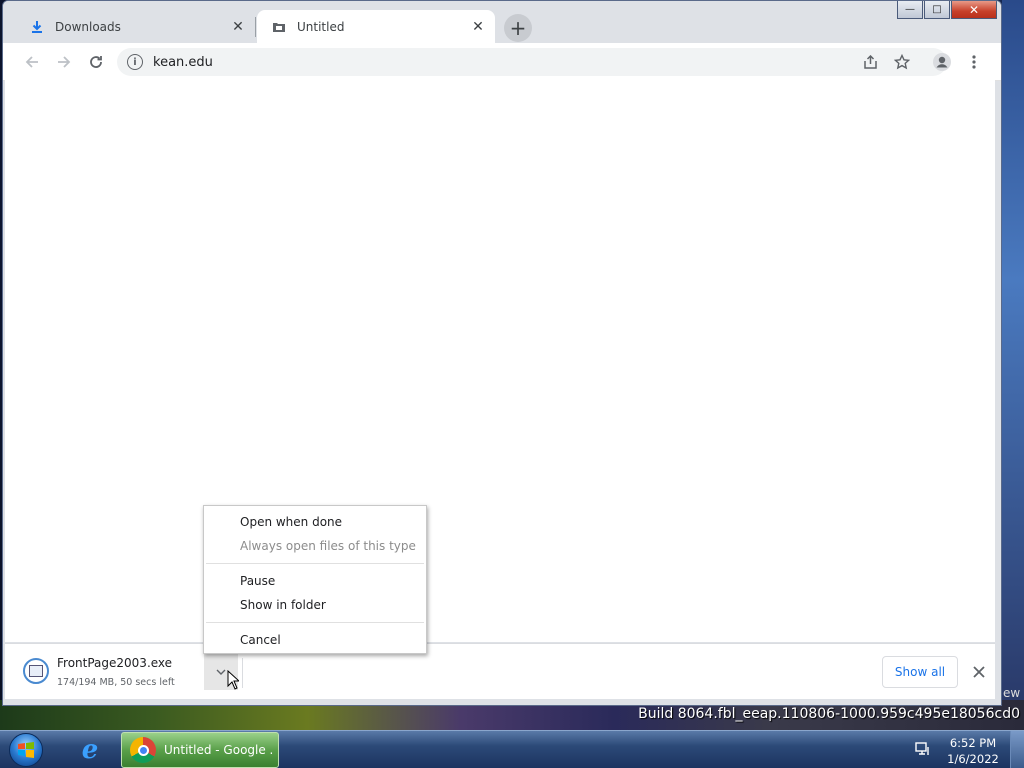  I want to click on address-bar: i kean.edu, so click(532, 62).